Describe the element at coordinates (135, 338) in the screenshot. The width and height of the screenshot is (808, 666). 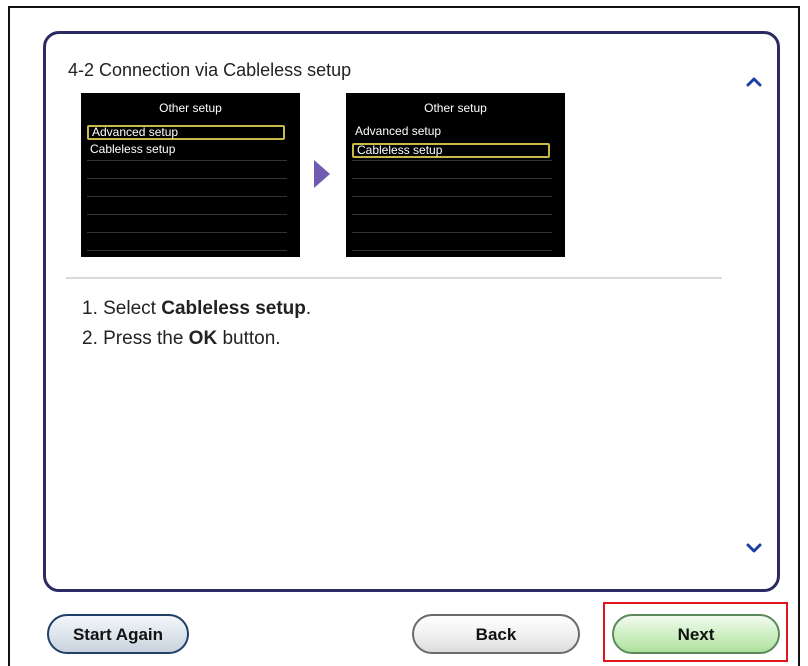
I see `instruction-text: 2. Press the` at that location.